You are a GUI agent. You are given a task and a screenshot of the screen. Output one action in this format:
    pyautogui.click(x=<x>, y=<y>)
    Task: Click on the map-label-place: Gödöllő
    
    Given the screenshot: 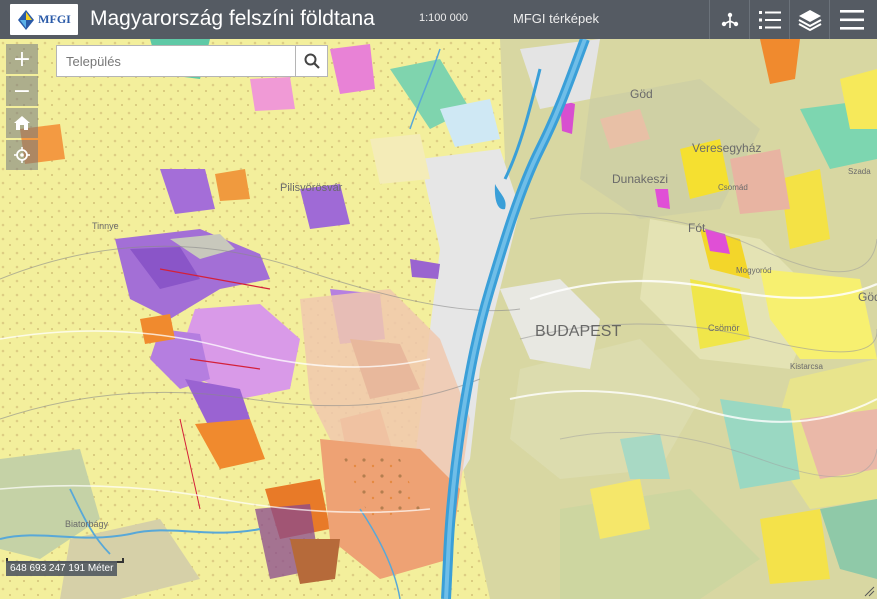 What is the action you would take?
    pyautogui.click(x=867, y=297)
    